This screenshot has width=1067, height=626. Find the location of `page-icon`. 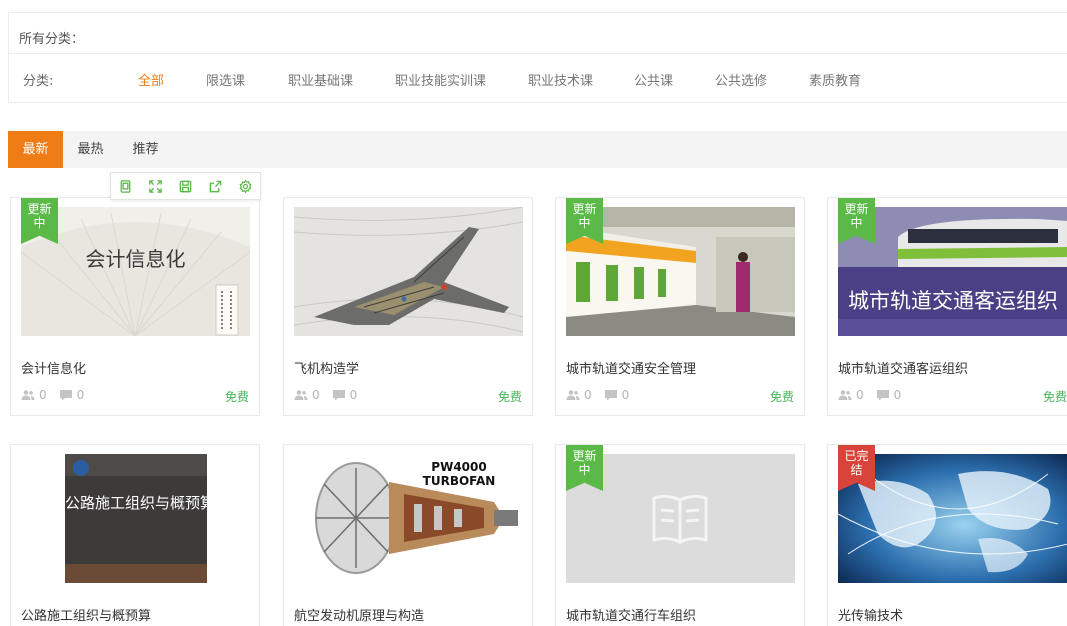

page-icon is located at coordinates (126, 186).